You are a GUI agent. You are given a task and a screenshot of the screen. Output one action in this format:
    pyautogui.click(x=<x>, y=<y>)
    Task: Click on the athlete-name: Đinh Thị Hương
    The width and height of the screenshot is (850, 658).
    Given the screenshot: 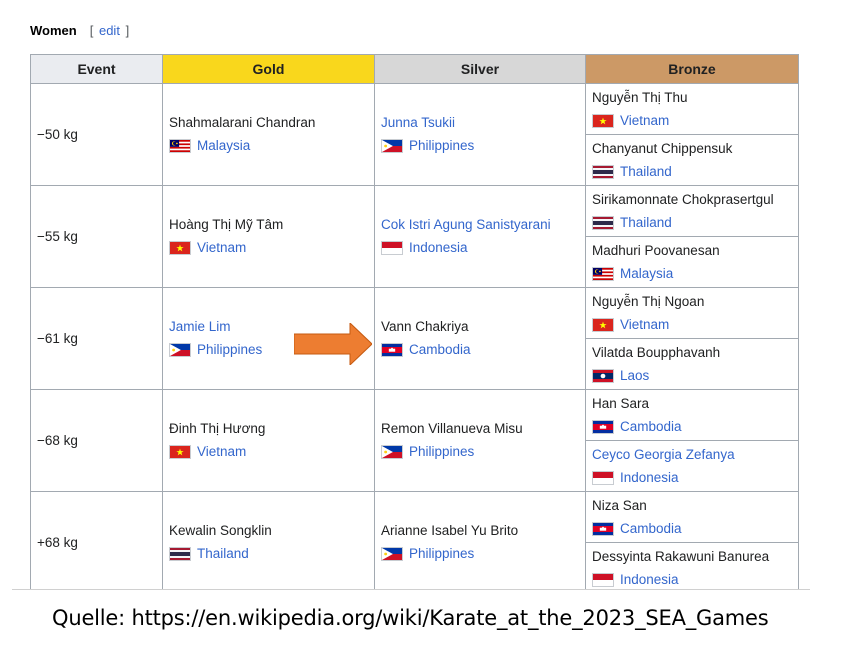 What is the action you would take?
    pyautogui.click(x=217, y=428)
    